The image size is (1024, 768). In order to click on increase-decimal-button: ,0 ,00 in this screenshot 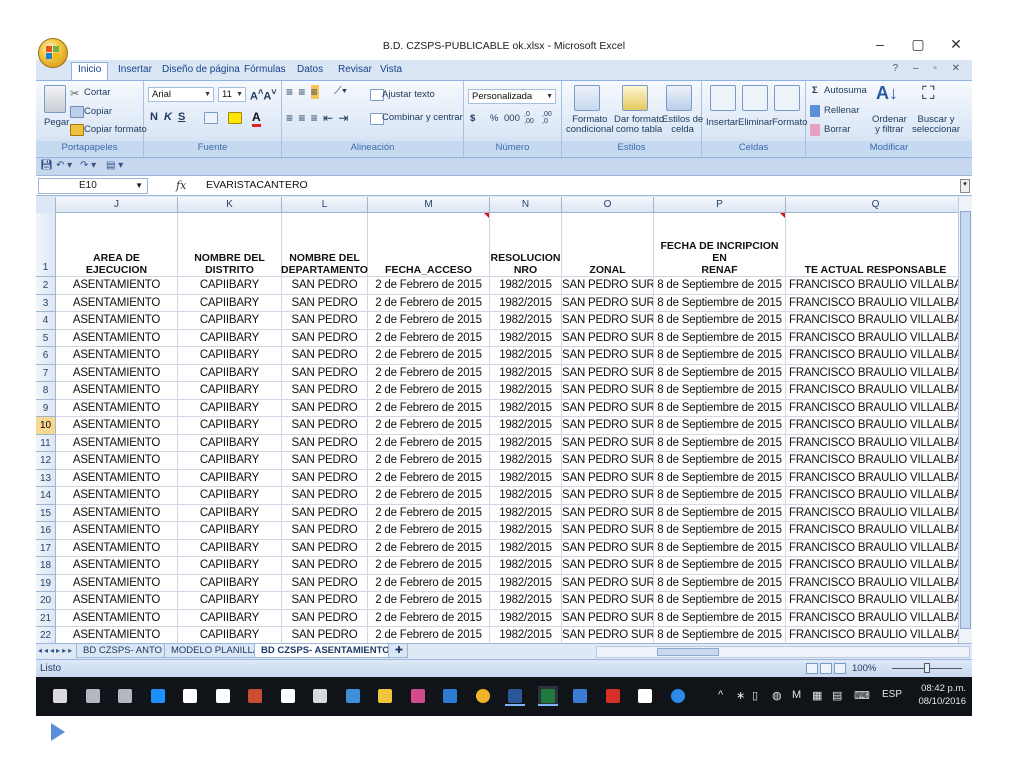, I will do `click(531, 118)`.